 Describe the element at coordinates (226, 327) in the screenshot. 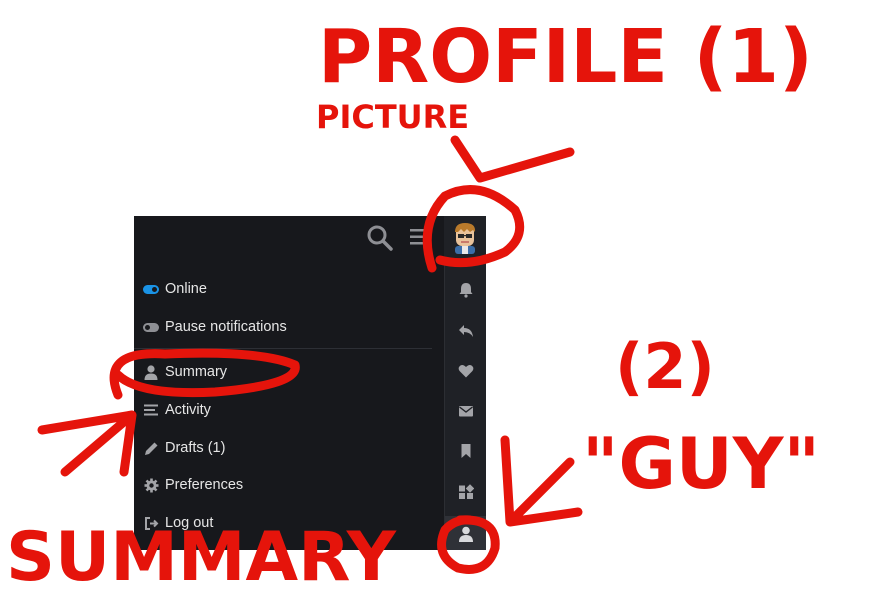

I see `menu-item-label: Pause notifications` at that location.